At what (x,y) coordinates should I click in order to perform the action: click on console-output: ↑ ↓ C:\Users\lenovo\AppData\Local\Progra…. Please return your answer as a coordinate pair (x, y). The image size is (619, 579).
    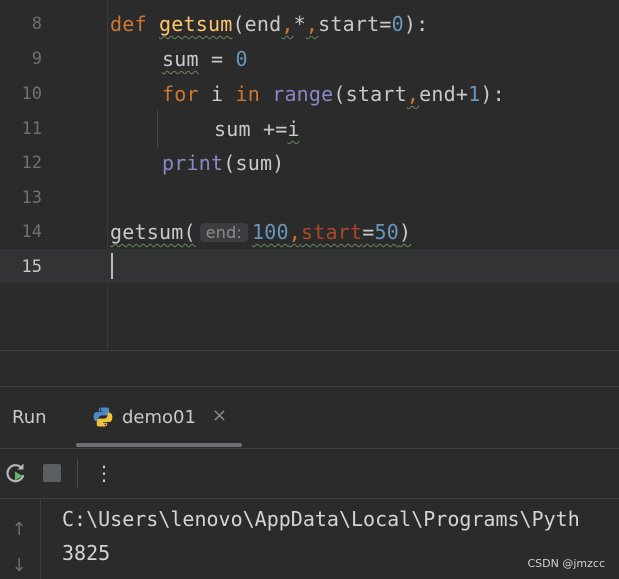
    Looking at the image, I should click on (309, 538).